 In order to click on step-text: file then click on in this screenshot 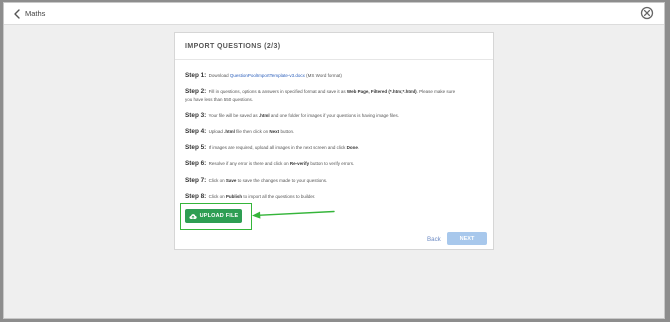, I will do `click(252, 131)`.